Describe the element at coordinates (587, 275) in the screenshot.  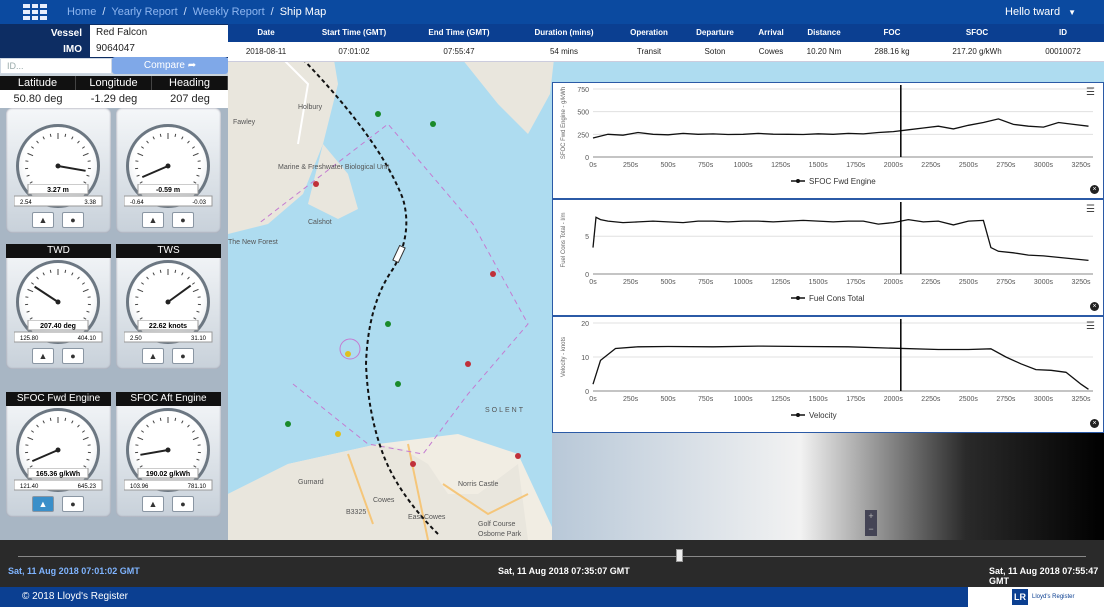
I see `y-tick-label: 0` at that location.